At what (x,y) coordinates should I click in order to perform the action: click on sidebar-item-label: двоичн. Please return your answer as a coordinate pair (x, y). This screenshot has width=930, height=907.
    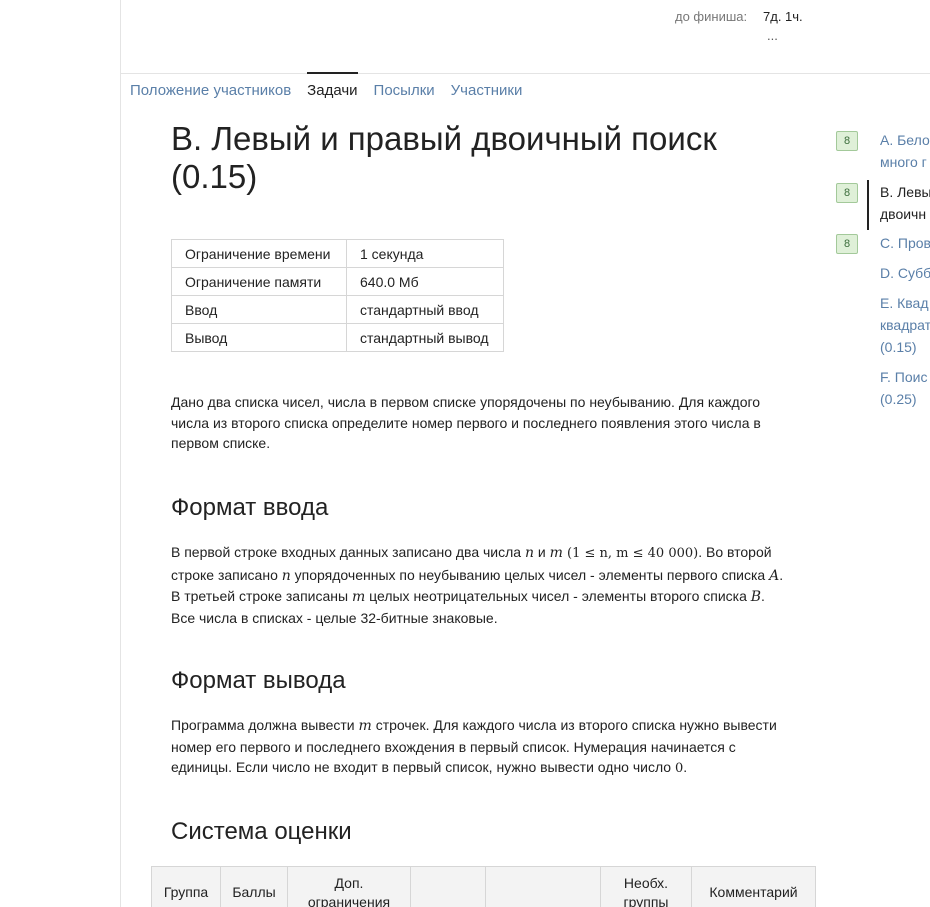
    Looking at the image, I should click on (905, 214).